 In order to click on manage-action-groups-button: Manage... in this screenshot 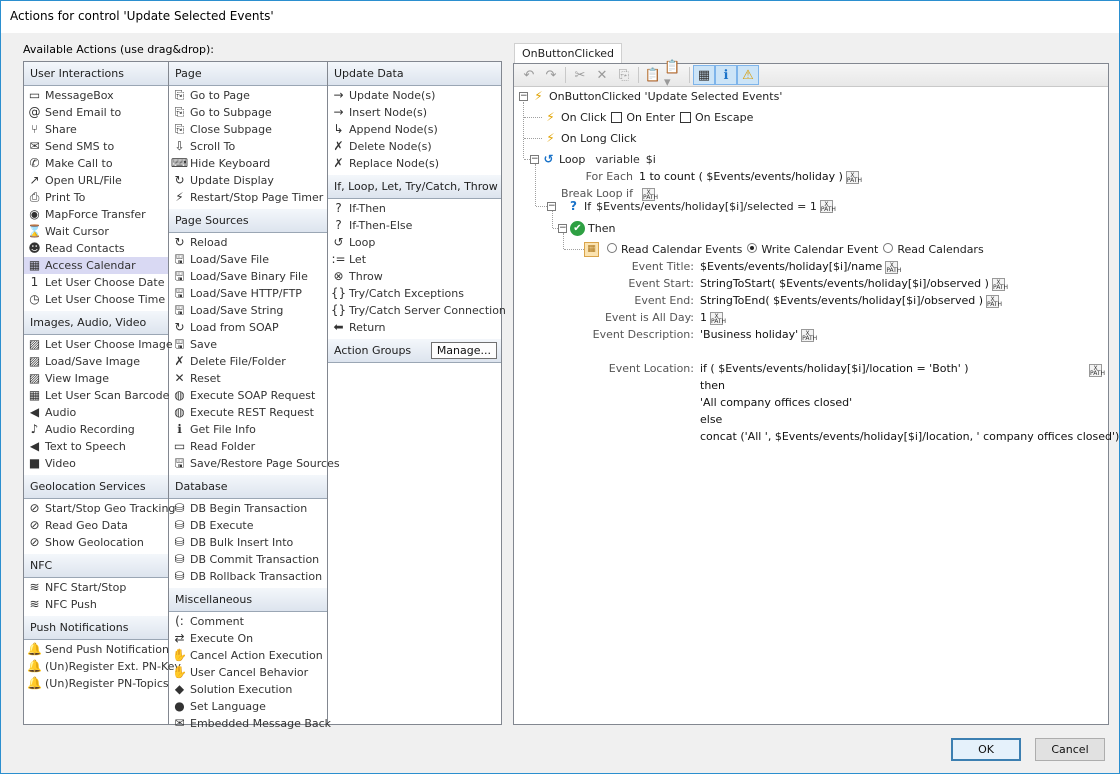, I will do `click(463, 350)`.